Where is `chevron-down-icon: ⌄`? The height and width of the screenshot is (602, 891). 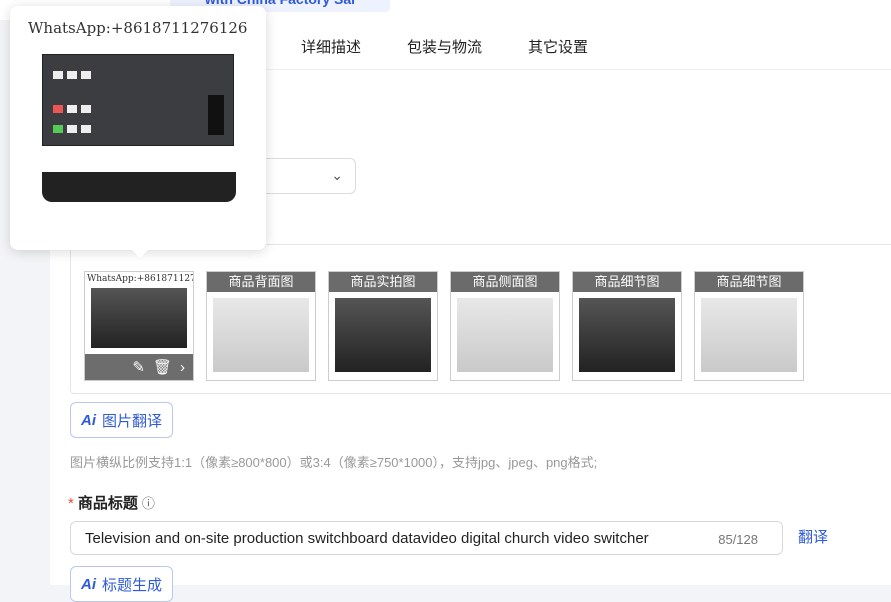 chevron-down-icon: ⌄ is located at coordinates (337, 175).